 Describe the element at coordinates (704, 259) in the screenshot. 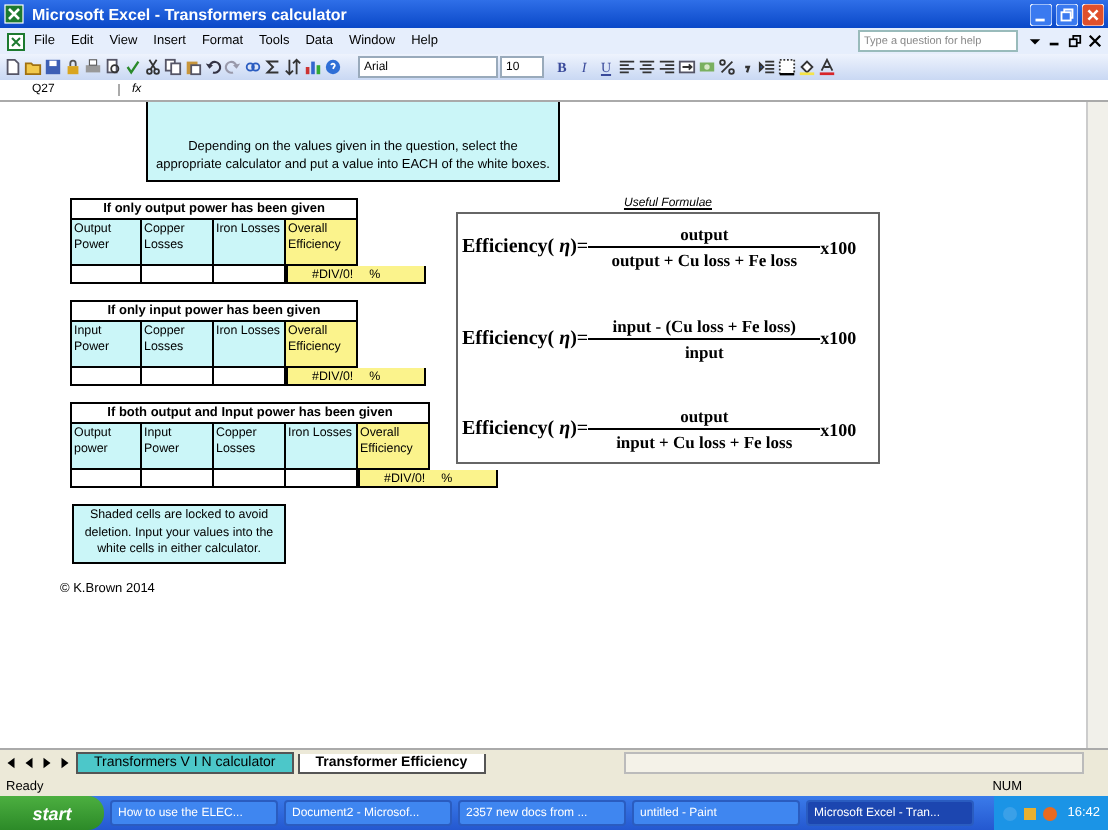

I see `denominator: output + Cu loss + Fe loss` at that location.